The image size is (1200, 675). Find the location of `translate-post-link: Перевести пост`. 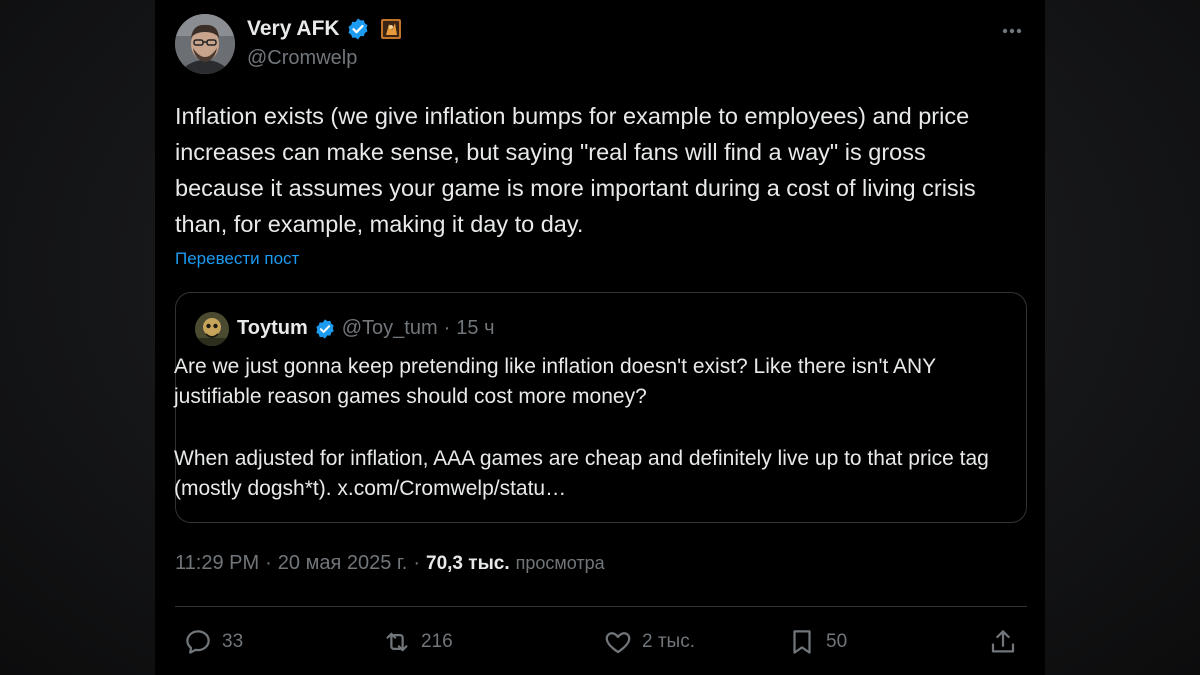

translate-post-link: Перевести пост is located at coordinates (237, 259).